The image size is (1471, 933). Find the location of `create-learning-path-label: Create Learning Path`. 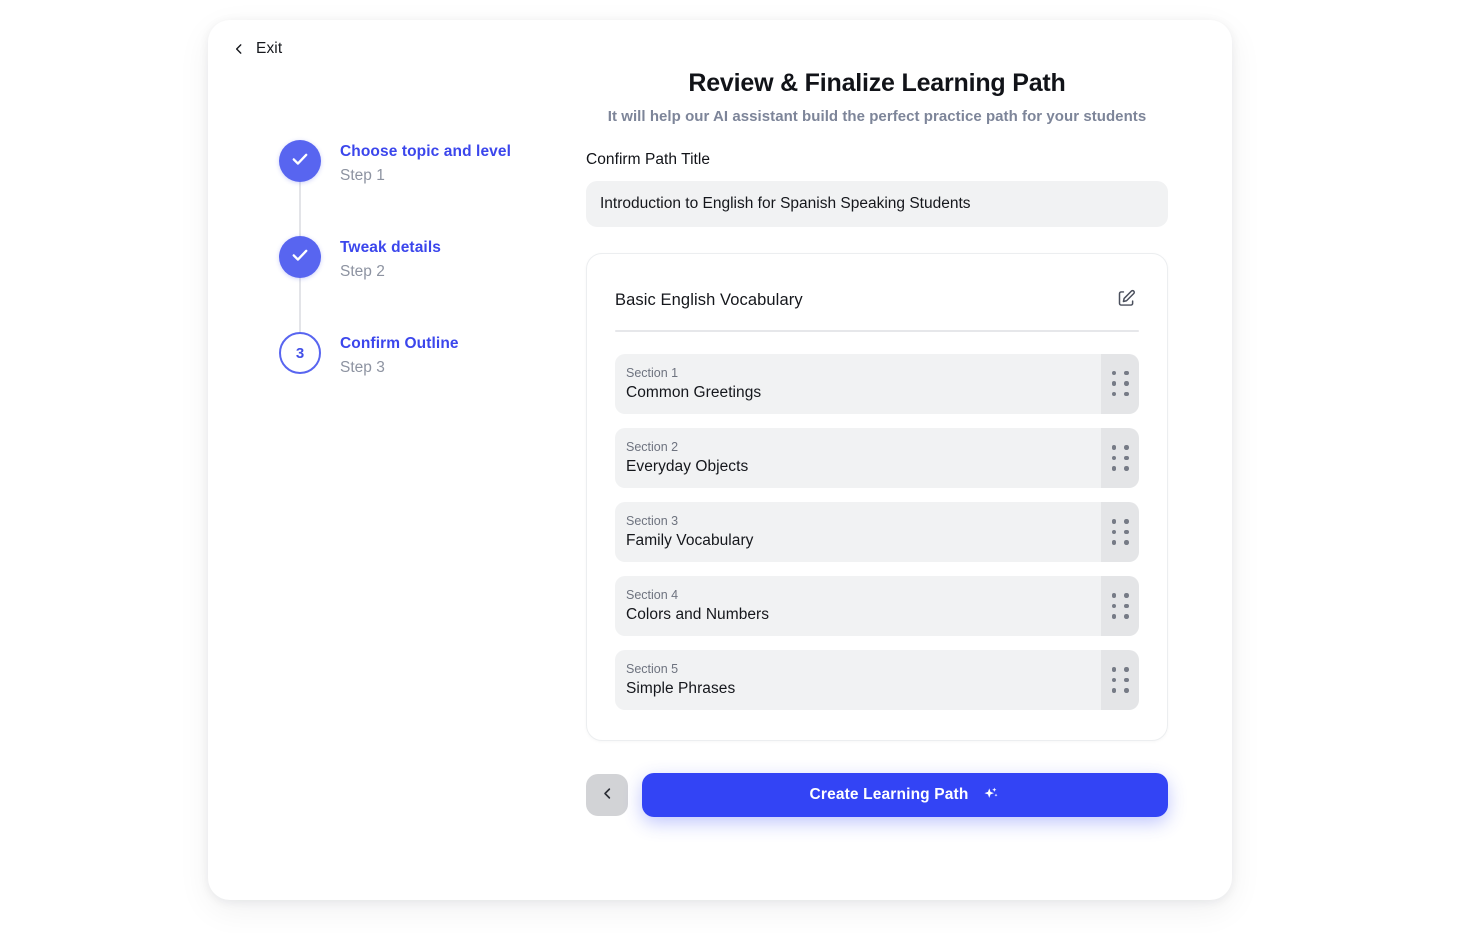

create-learning-path-label: Create Learning Path is located at coordinates (889, 795).